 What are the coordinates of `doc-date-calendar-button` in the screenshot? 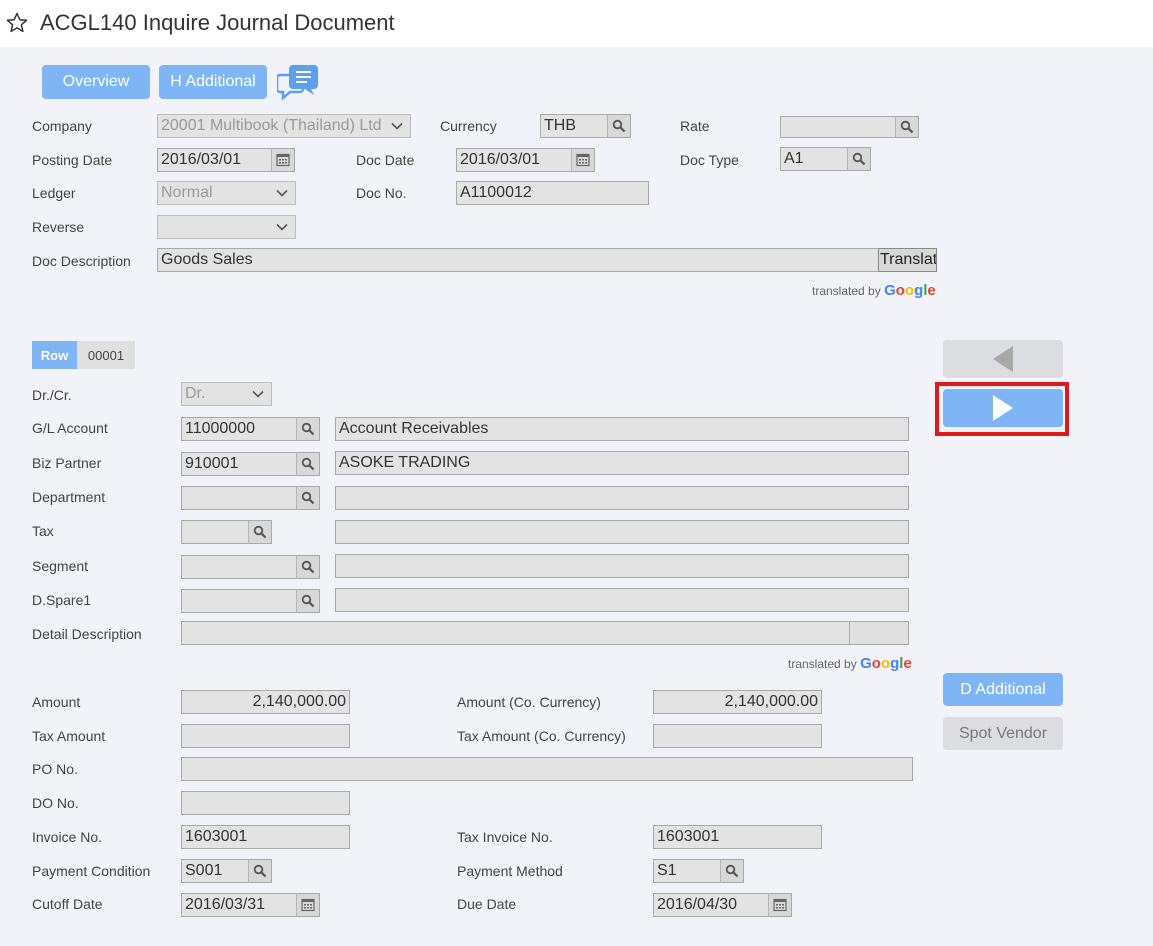 It's located at (583, 160).